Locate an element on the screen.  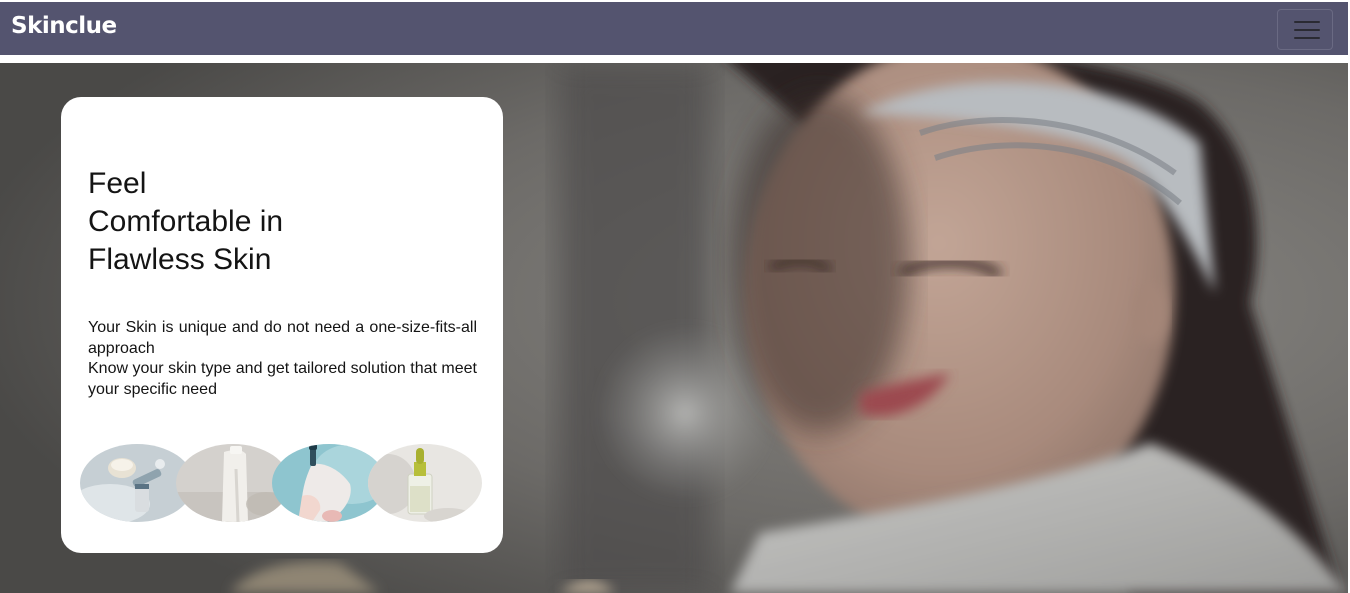
oil-bottle-dropper-photo is located at coordinates (425, 483).